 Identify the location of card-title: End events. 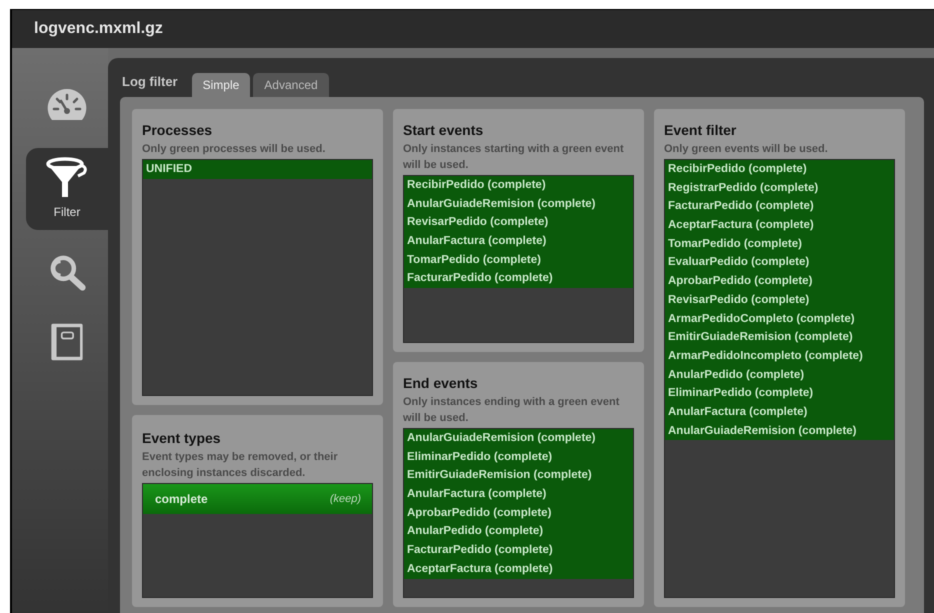
(441, 383).